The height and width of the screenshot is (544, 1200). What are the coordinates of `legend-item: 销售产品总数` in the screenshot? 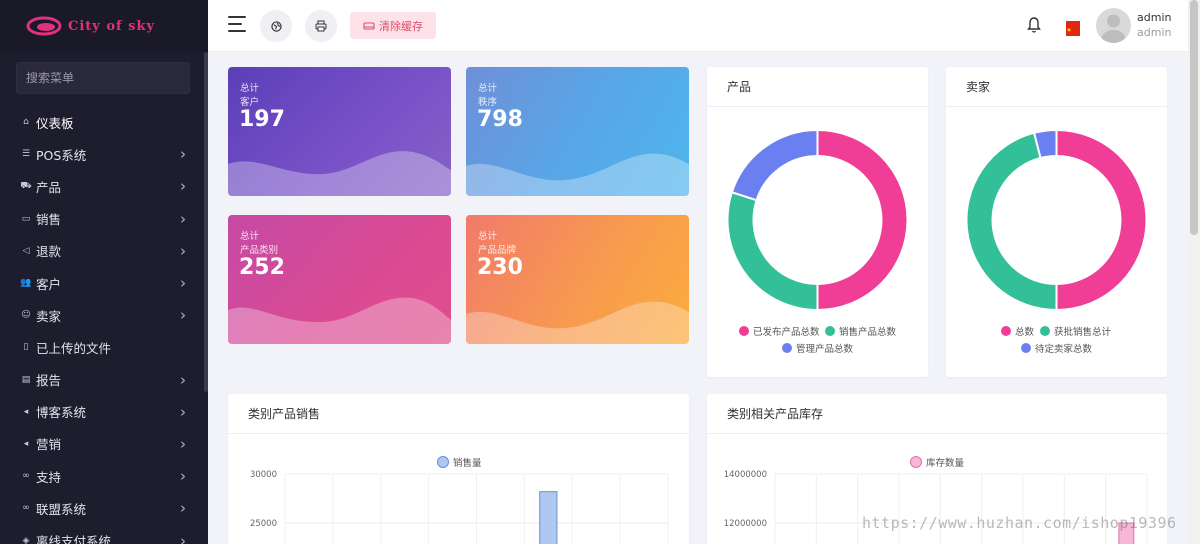 It's located at (860, 331).